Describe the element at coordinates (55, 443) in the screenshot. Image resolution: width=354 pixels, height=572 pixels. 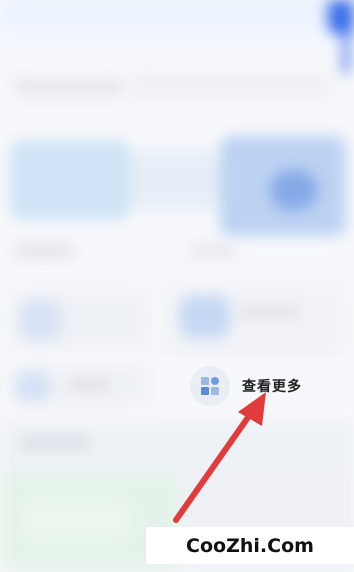
I see `lower-section-title-blurred` at that location.